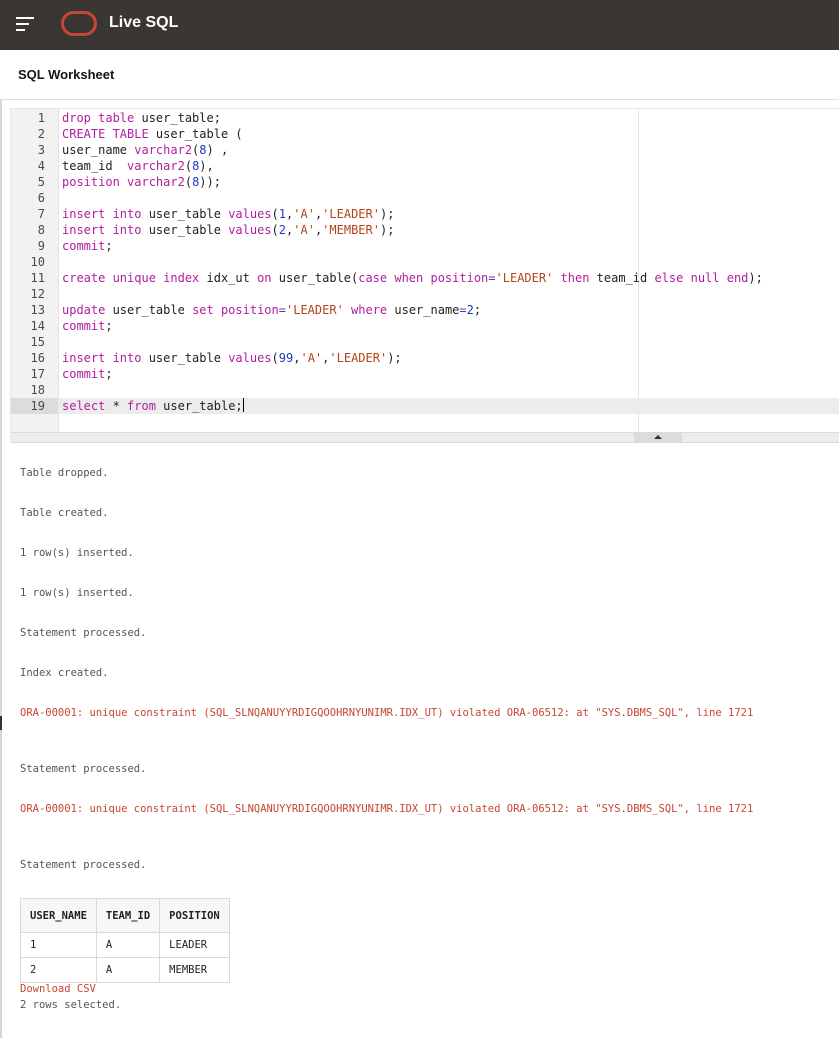 This screenshot has width=839, height=1038. Describe the element at coordinates (58, 915) in the screenshot. I see `column-header: USER_NAME` at that location.